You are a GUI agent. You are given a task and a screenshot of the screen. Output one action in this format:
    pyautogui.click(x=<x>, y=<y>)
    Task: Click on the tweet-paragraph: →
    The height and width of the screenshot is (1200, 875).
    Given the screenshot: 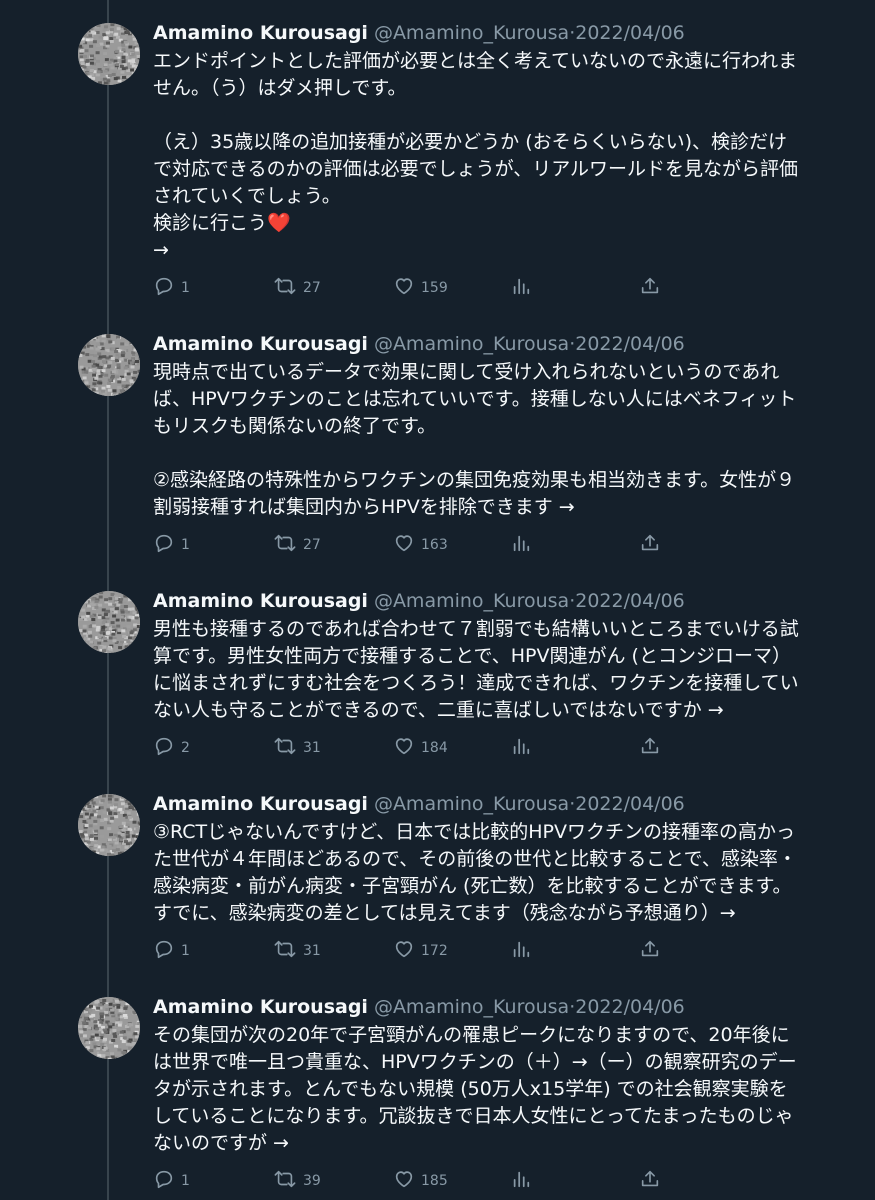 What is the action you would take?
    pyautogui.click(x=161, y=250)
    